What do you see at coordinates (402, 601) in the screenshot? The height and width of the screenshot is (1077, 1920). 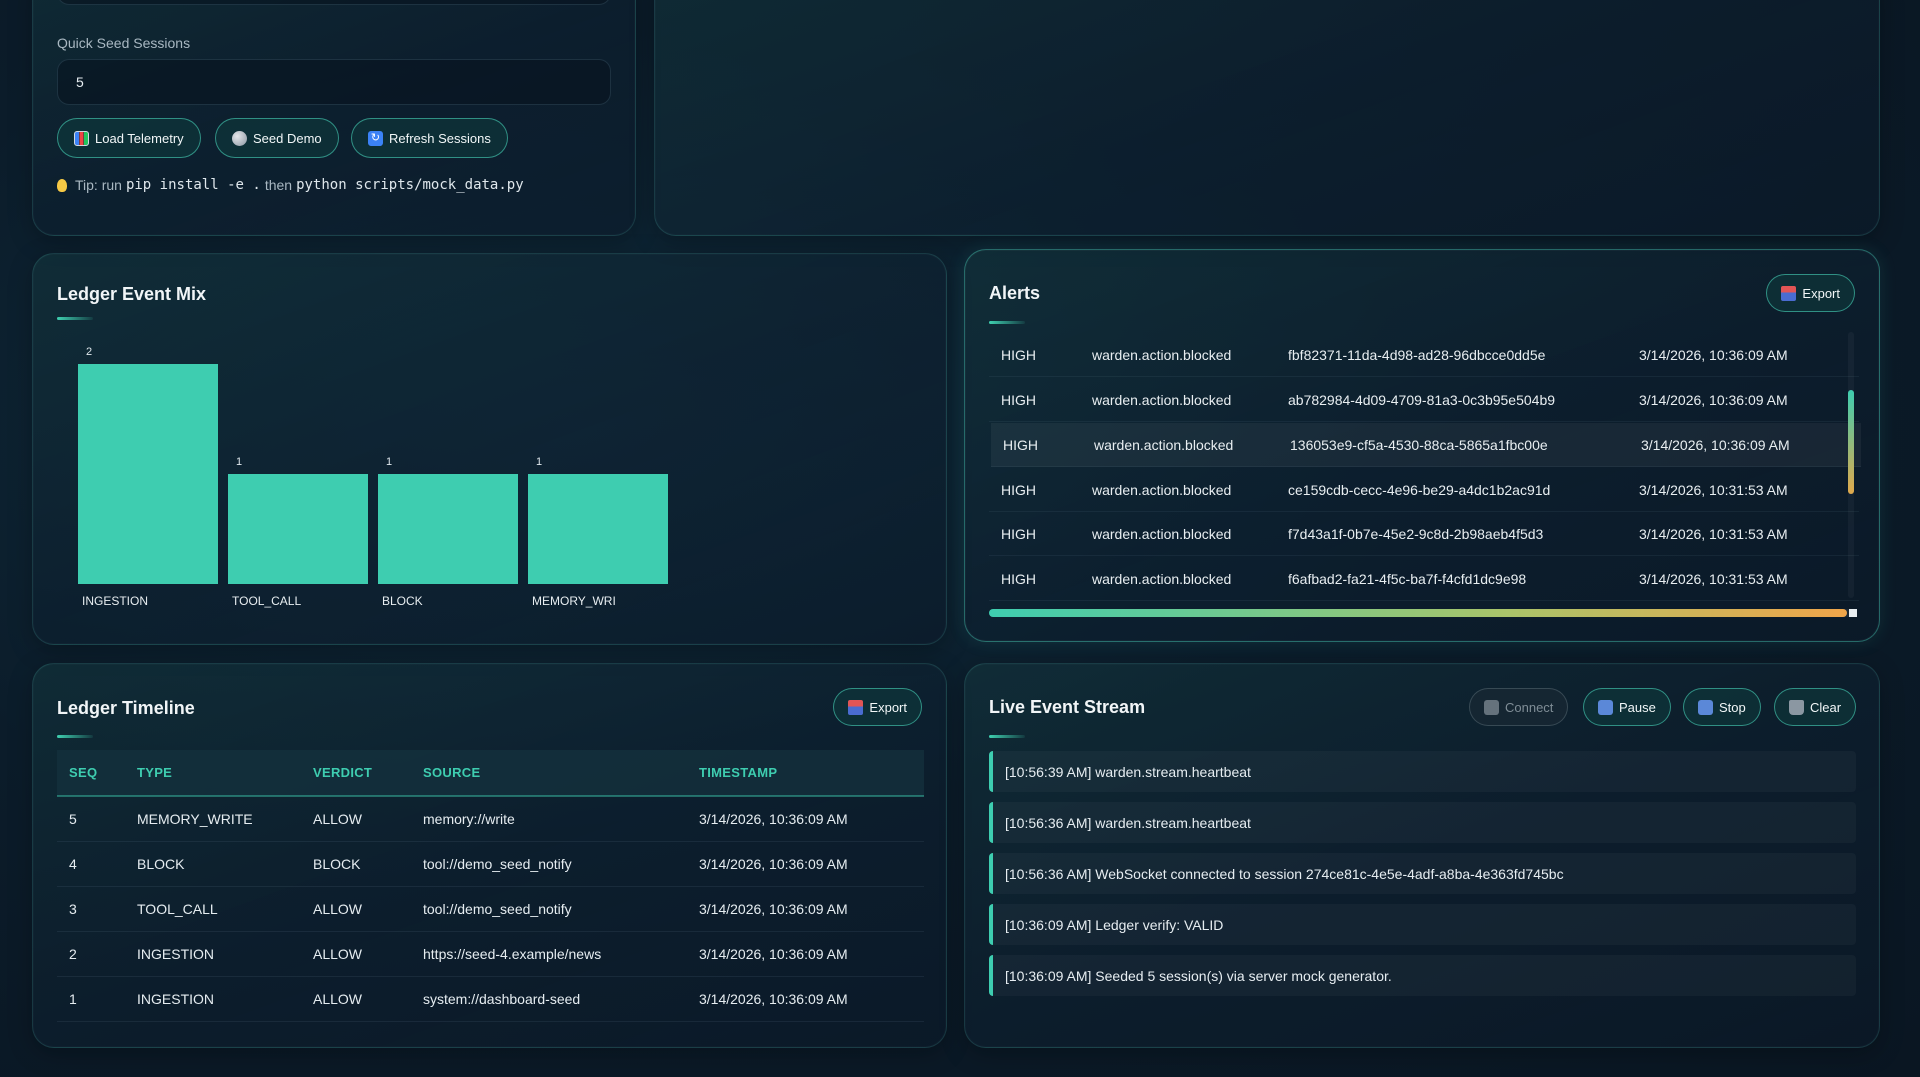 I see `category-label: BLOCK` at bounding box center [402, 601].